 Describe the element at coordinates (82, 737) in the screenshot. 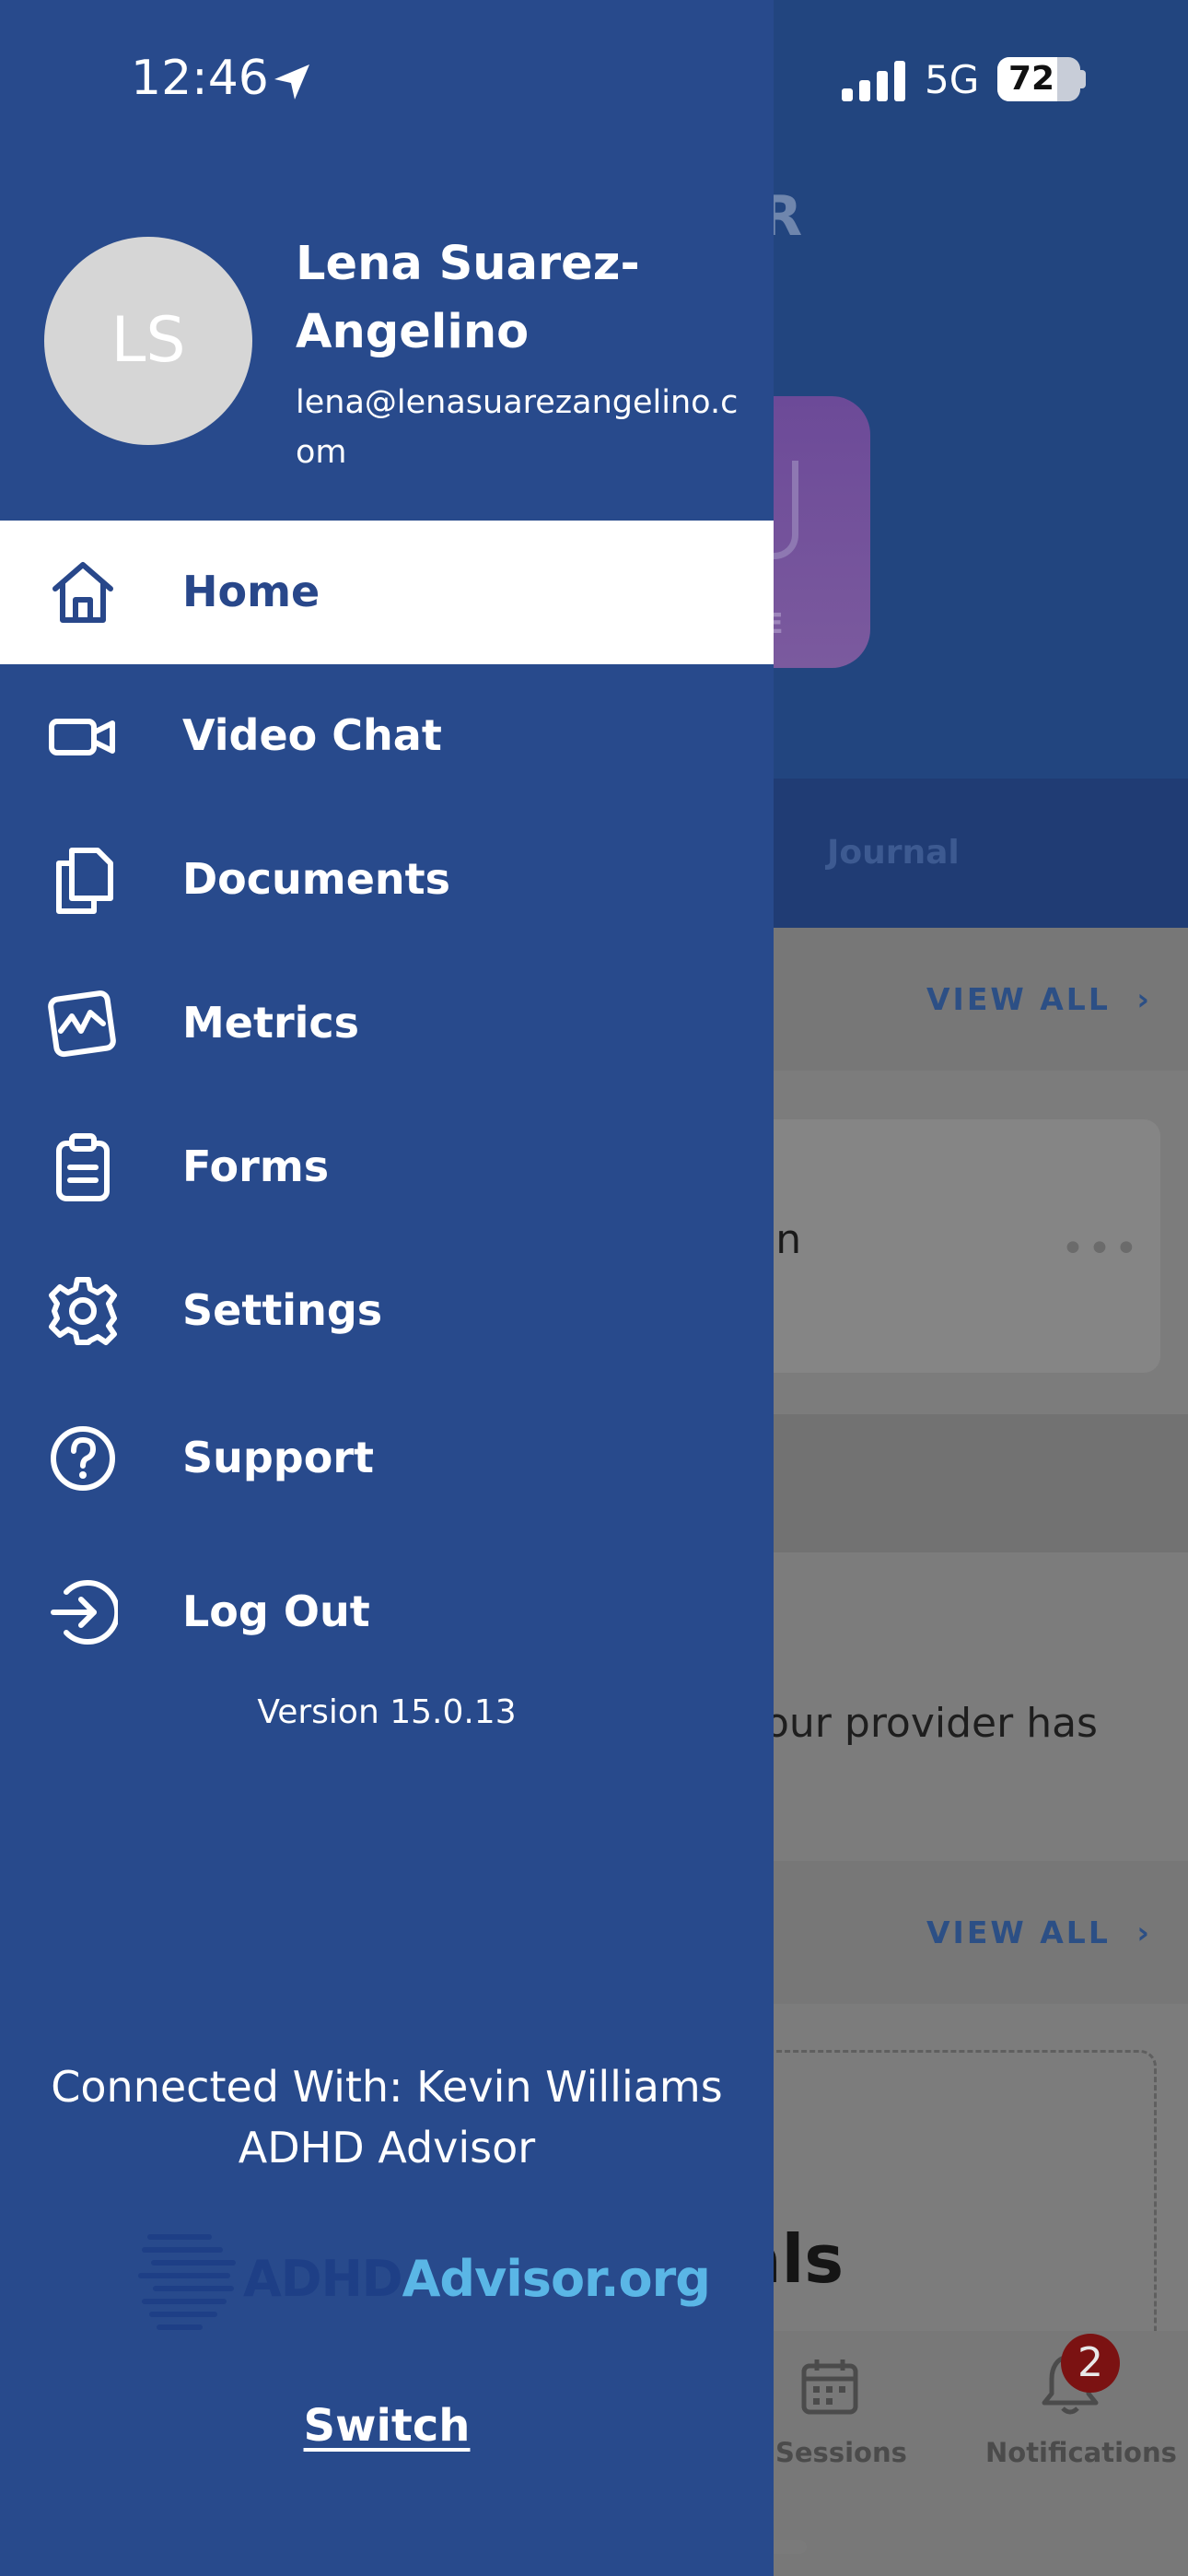

I see `video-camera-icon` at that location.